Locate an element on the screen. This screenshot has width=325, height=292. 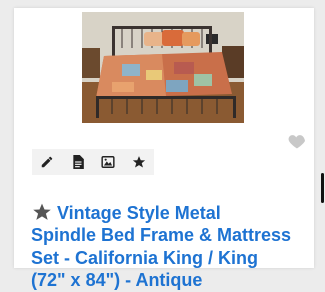
heart-icon is located at coordinates (297, 141).